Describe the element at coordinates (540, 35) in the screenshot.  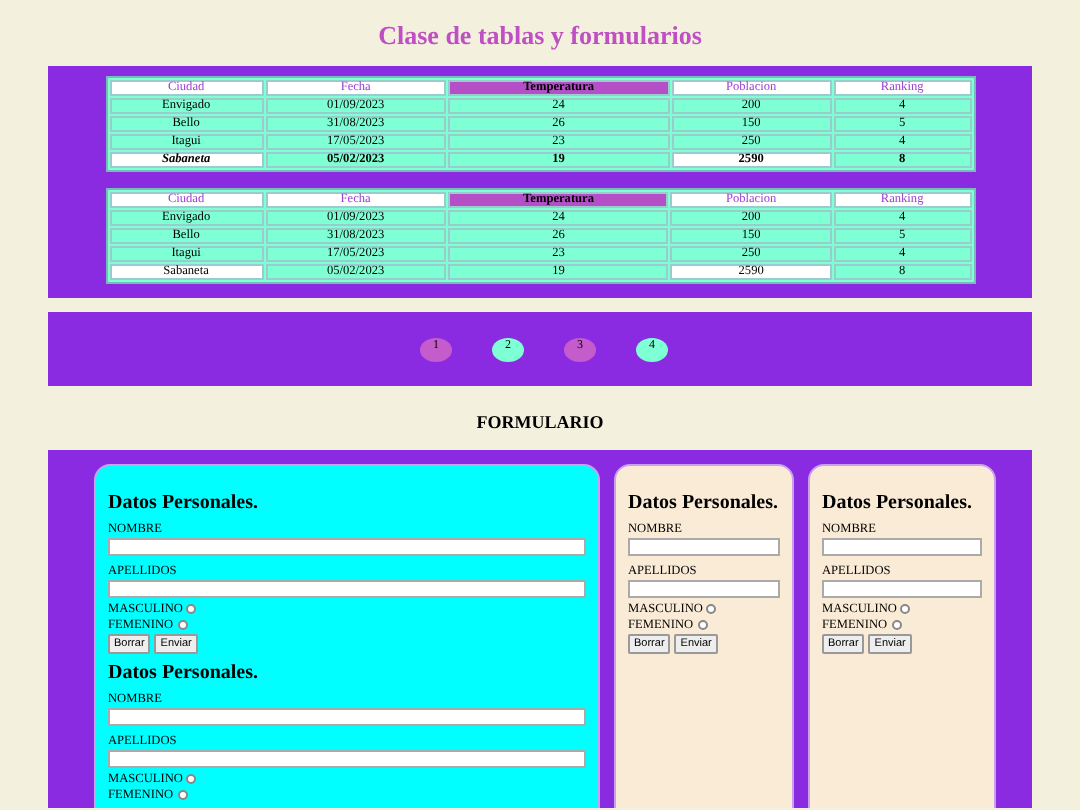
I see `page-title: Clase de tablas y formularios` at that location.